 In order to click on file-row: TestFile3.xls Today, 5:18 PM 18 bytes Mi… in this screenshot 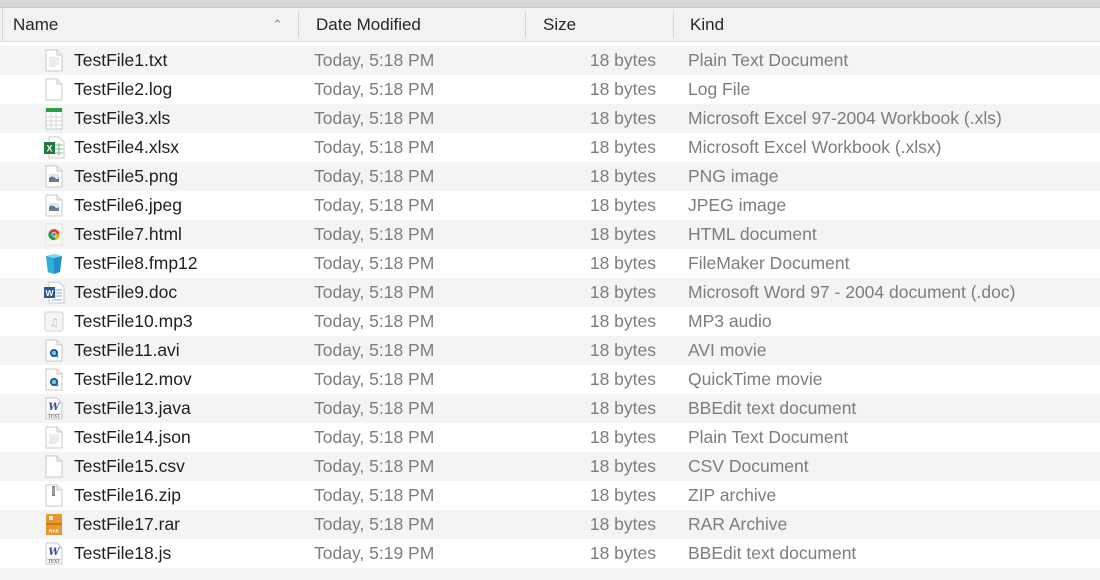, I will do `click(550, 118)`.